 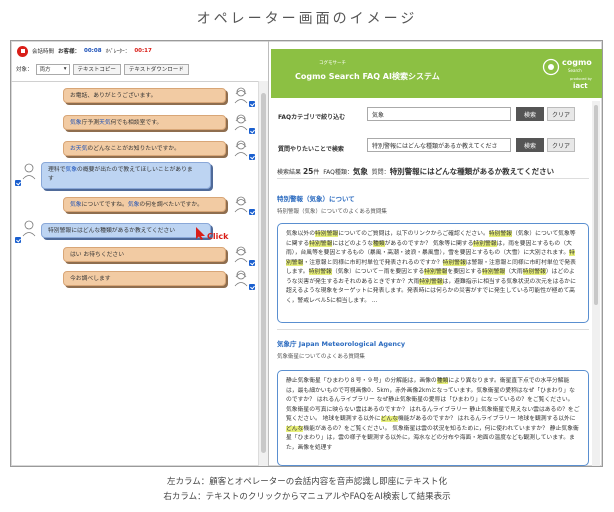 I want to click on result-title-link: 特別警報（気象）について, so click(x=316, y=198).